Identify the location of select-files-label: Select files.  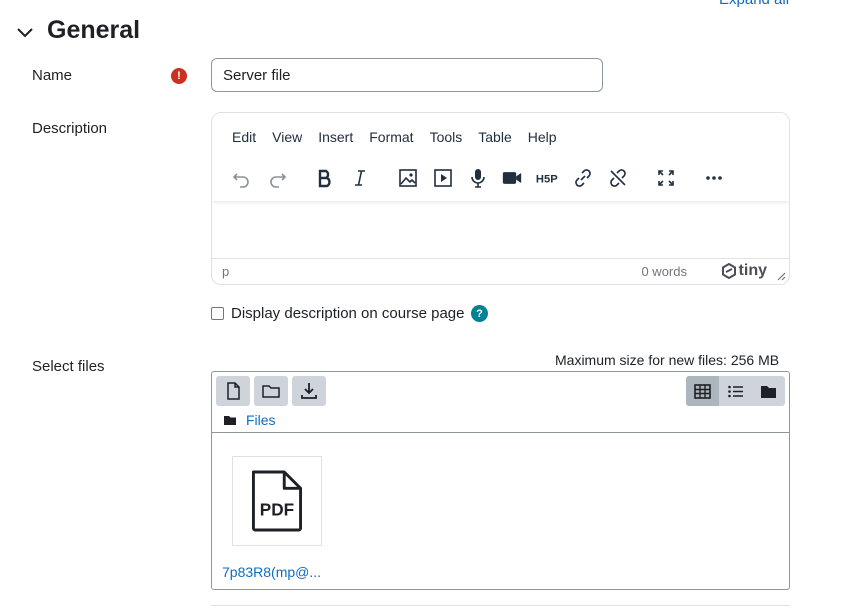
(68, 366).